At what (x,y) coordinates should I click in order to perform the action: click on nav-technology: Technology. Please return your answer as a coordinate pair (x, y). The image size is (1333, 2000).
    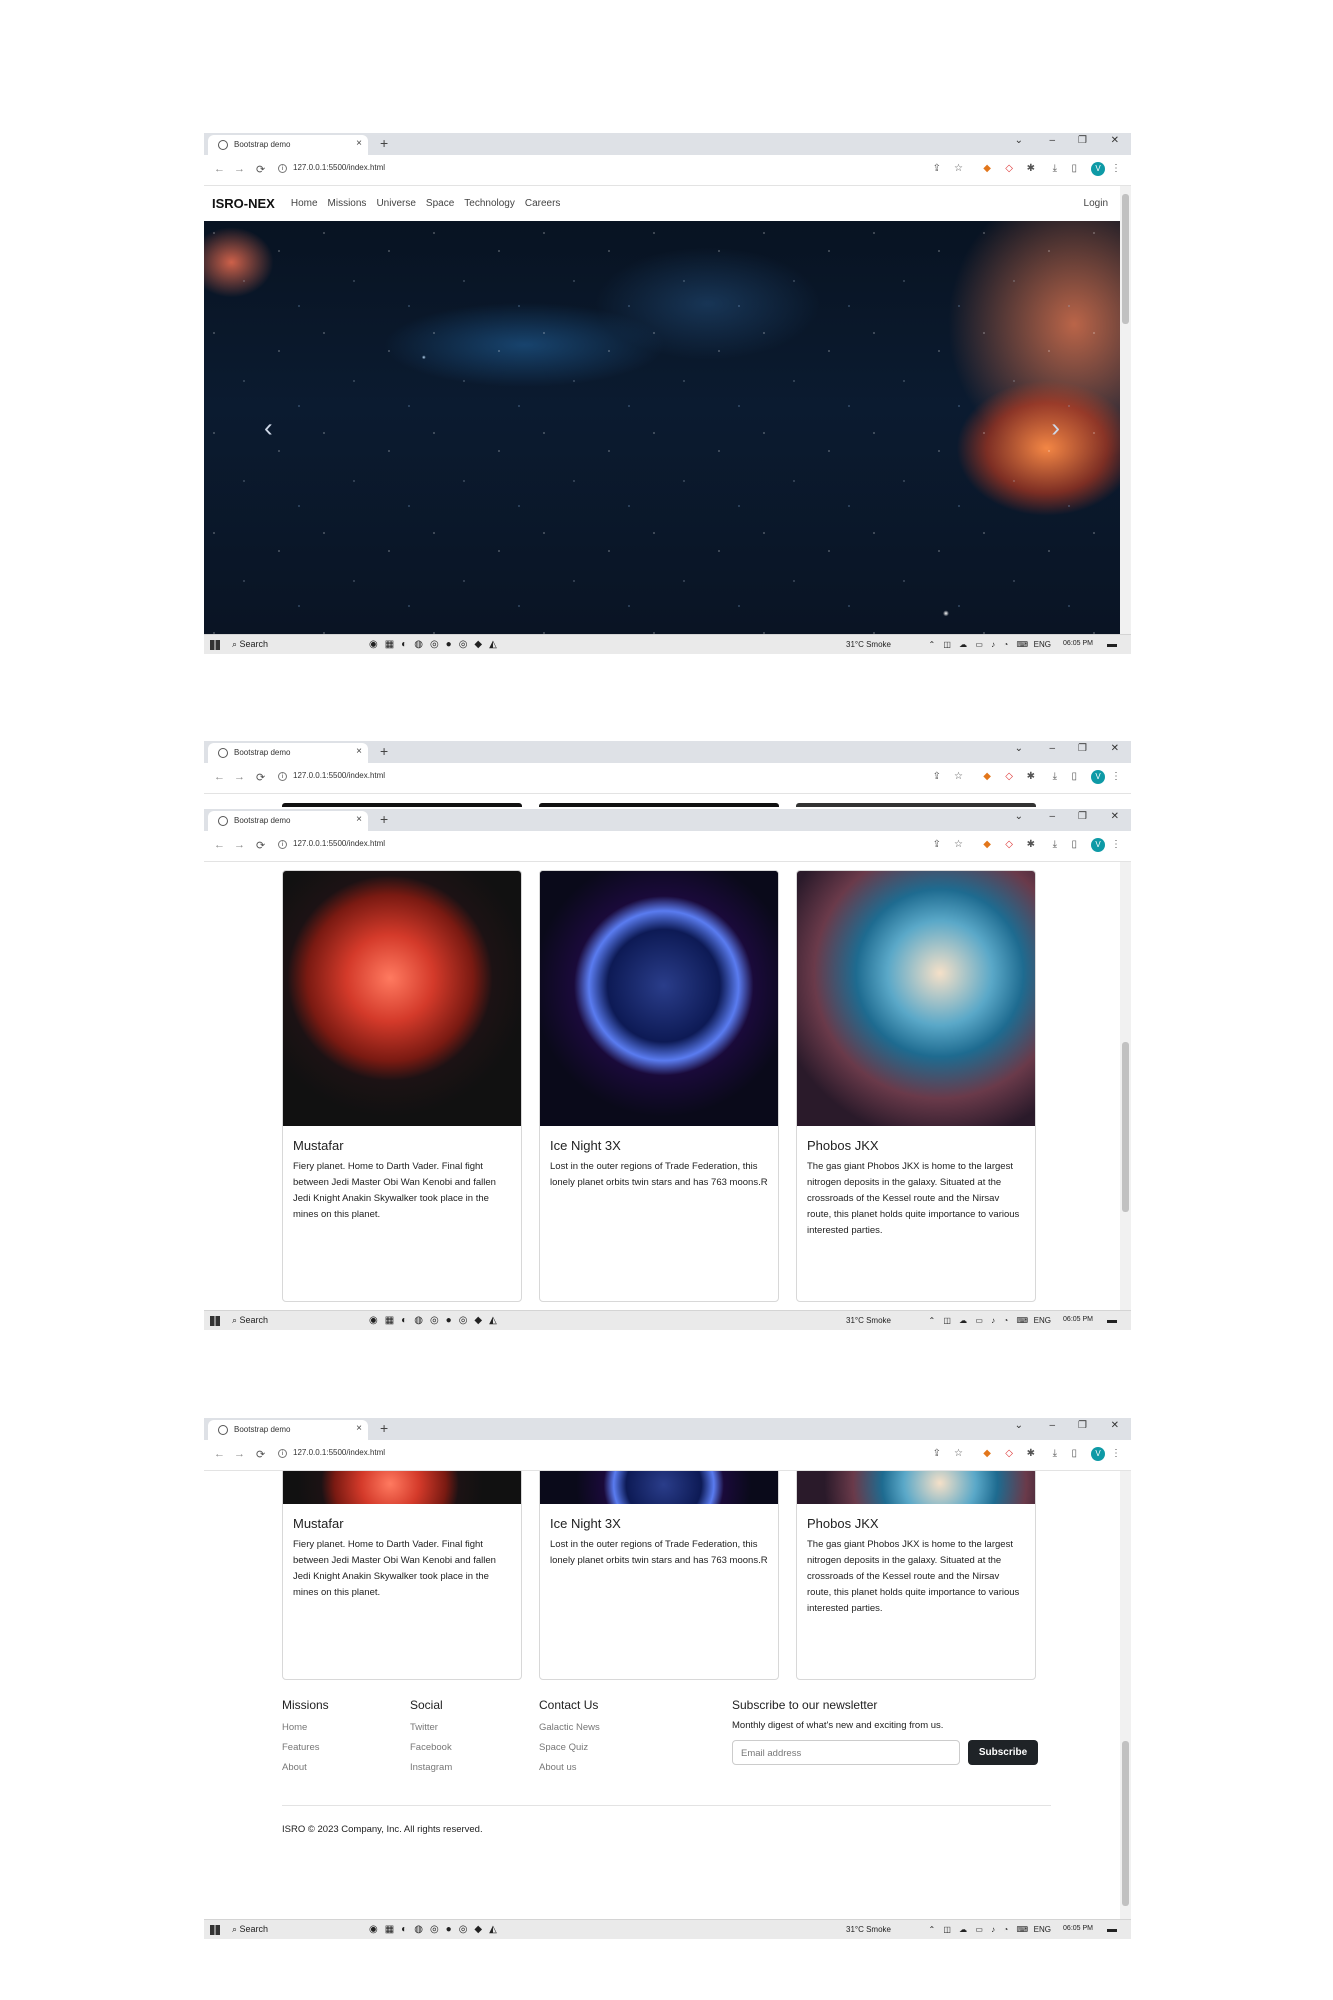
    Looking at the image, I should click on (489, 203).